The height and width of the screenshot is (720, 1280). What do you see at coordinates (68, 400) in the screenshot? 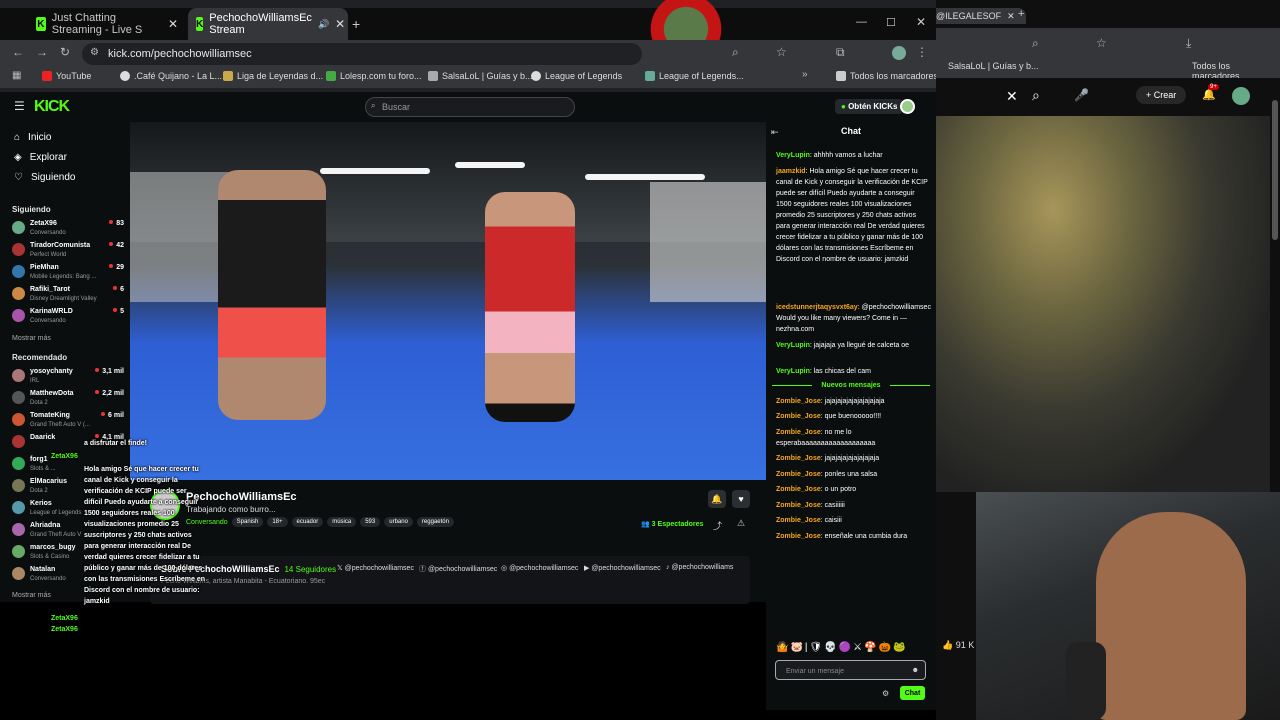
I see `sidebar-channel-recommended: MatthewDota Dota 2 2,2 mil` at bounding box center [68, 400].